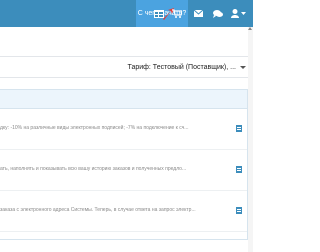 This screenshot has height=252, width=320. What do you see at coordinates (243, 67) in the screenshot?
I see `chevron-down-icon` at bounding box center [243, 67].